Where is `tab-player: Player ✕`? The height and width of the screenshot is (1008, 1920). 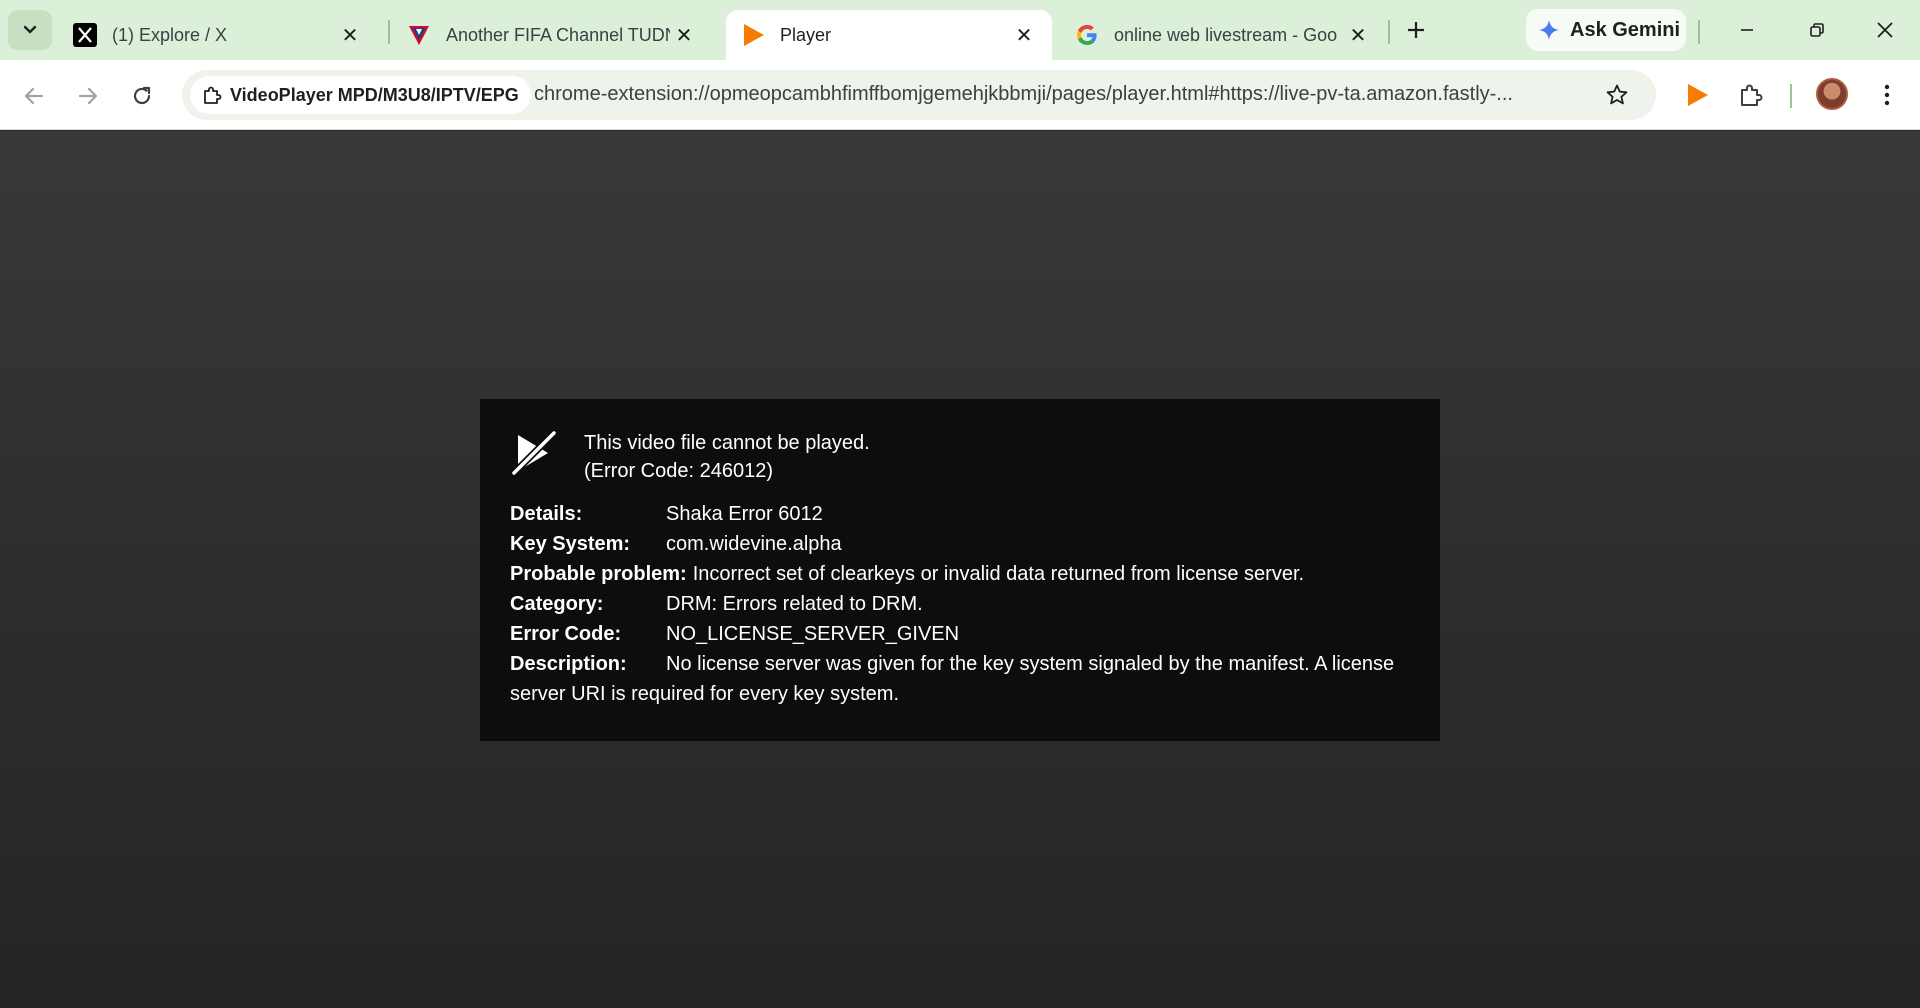 tab-player: Player ✕ is located at coordinates (889, 35).